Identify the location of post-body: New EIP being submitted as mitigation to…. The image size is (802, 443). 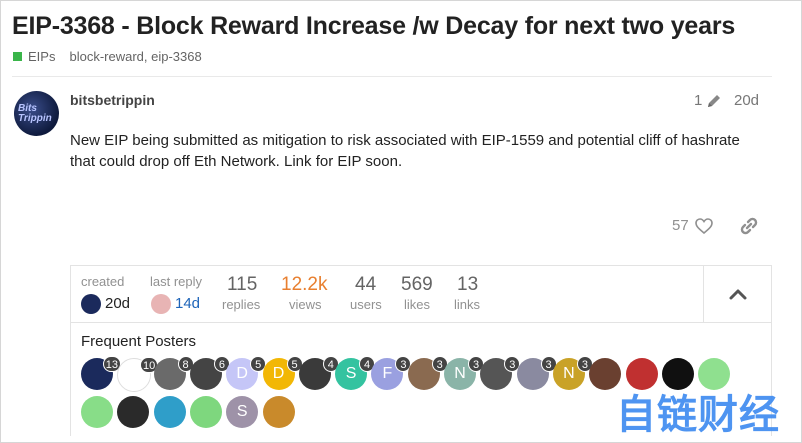
(405, 151).